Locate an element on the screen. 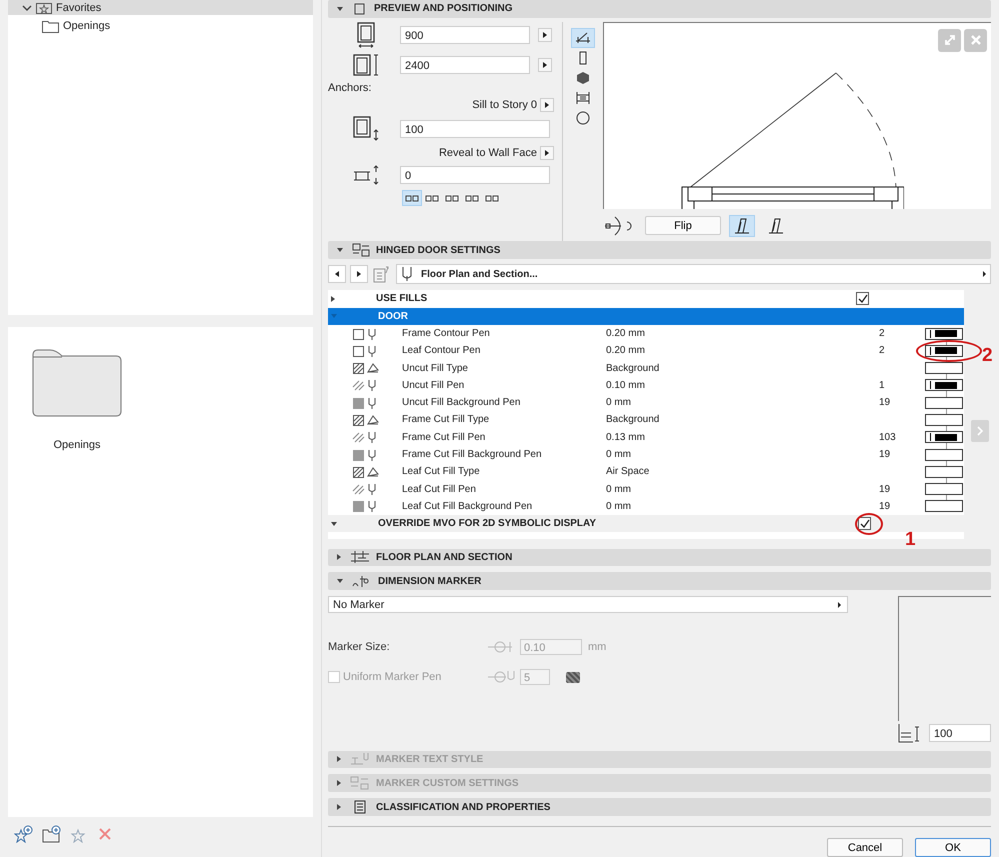 This screenshot has height=857, width=999. marker-size-label: Marker Size: is located at coordinates (359, 647).